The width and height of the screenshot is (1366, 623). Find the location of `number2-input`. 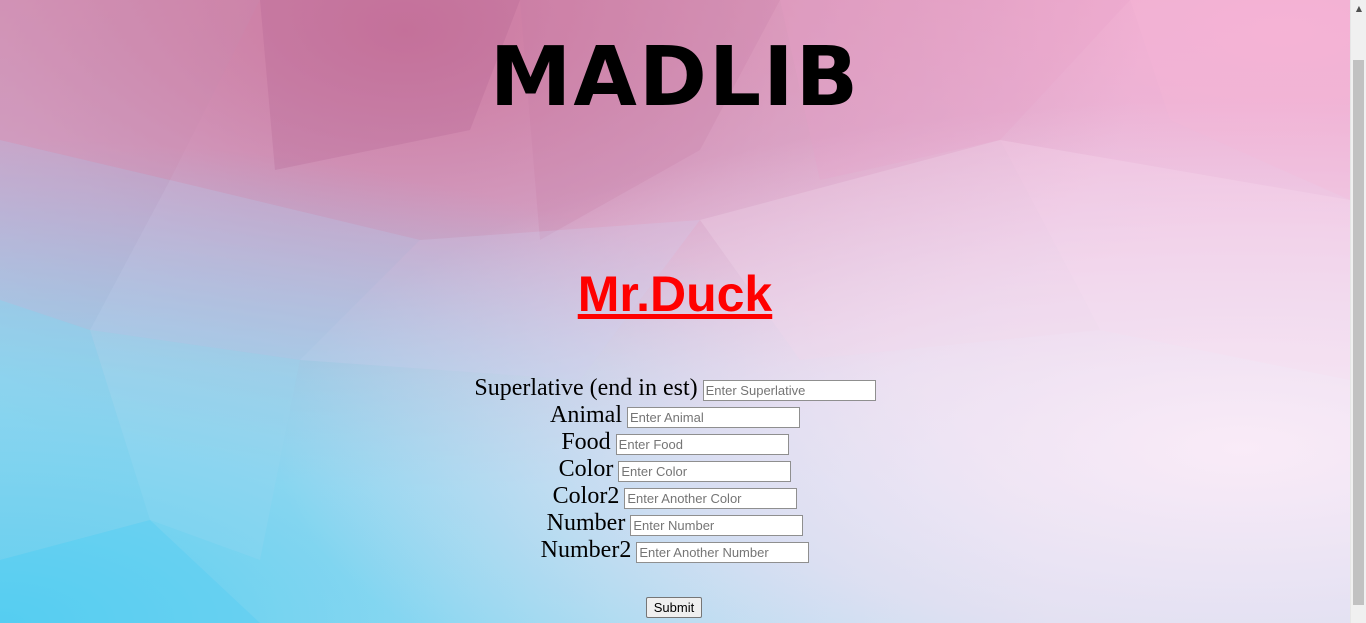

number2-input is located at coordinates (723, 552).